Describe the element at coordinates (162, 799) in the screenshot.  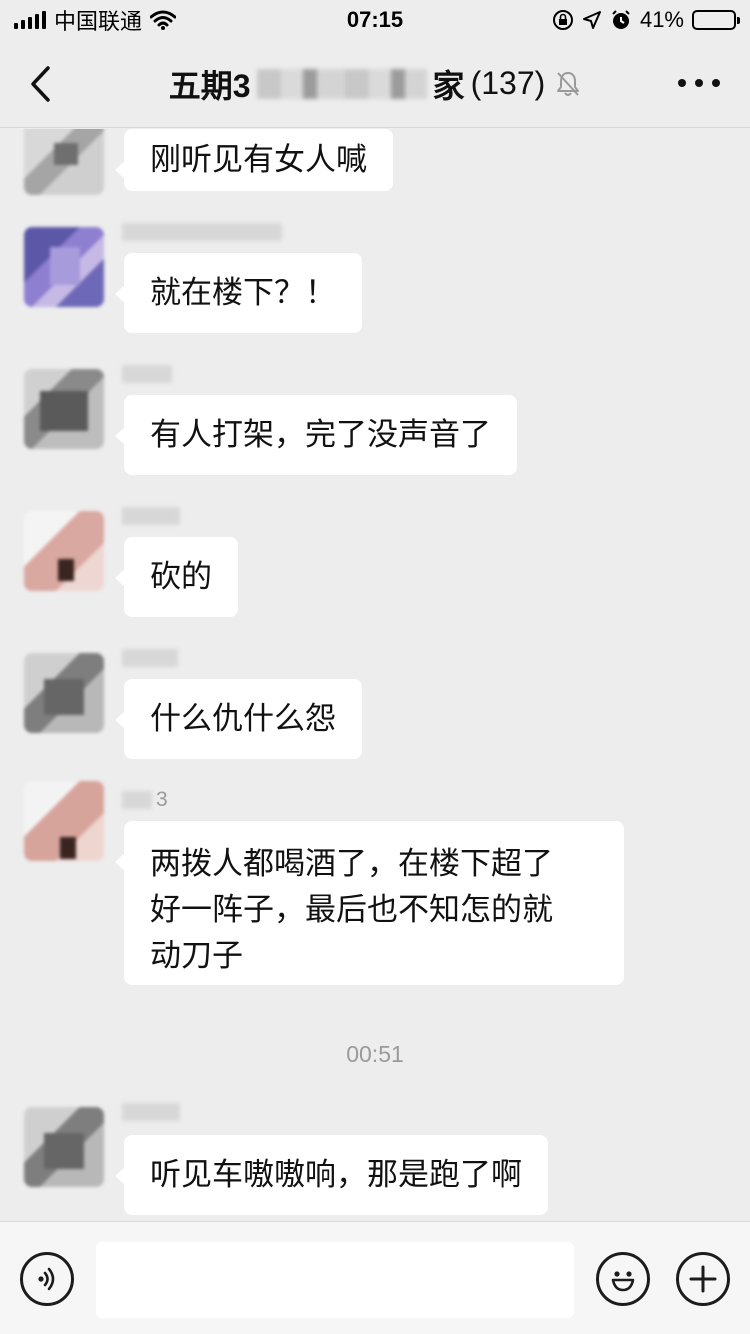
I see `sender-name-visible: 3` at that location.